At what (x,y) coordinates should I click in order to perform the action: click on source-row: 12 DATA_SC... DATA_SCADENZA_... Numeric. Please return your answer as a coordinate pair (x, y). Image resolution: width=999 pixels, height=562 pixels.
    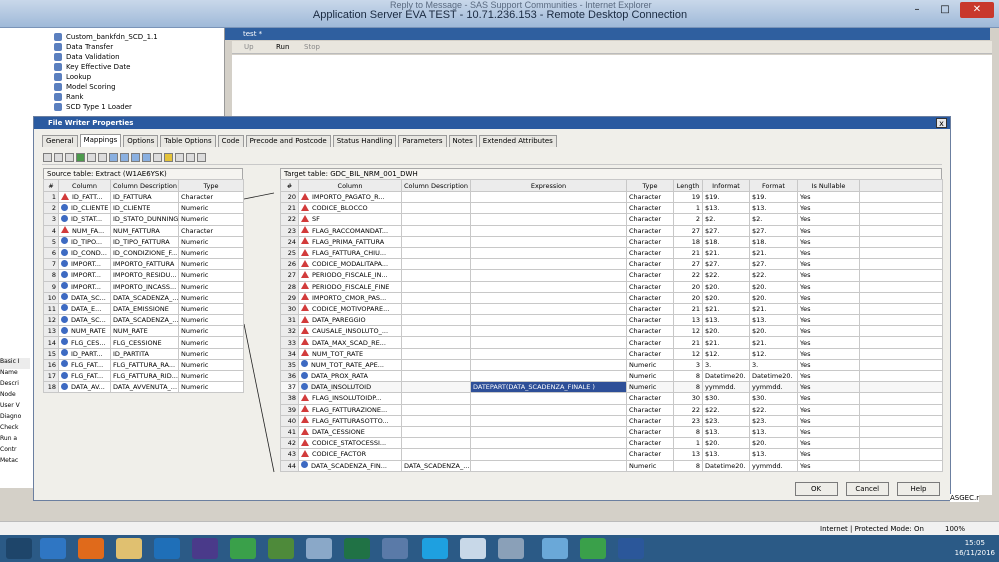
    Looking at the image, I should click on (143, 320).